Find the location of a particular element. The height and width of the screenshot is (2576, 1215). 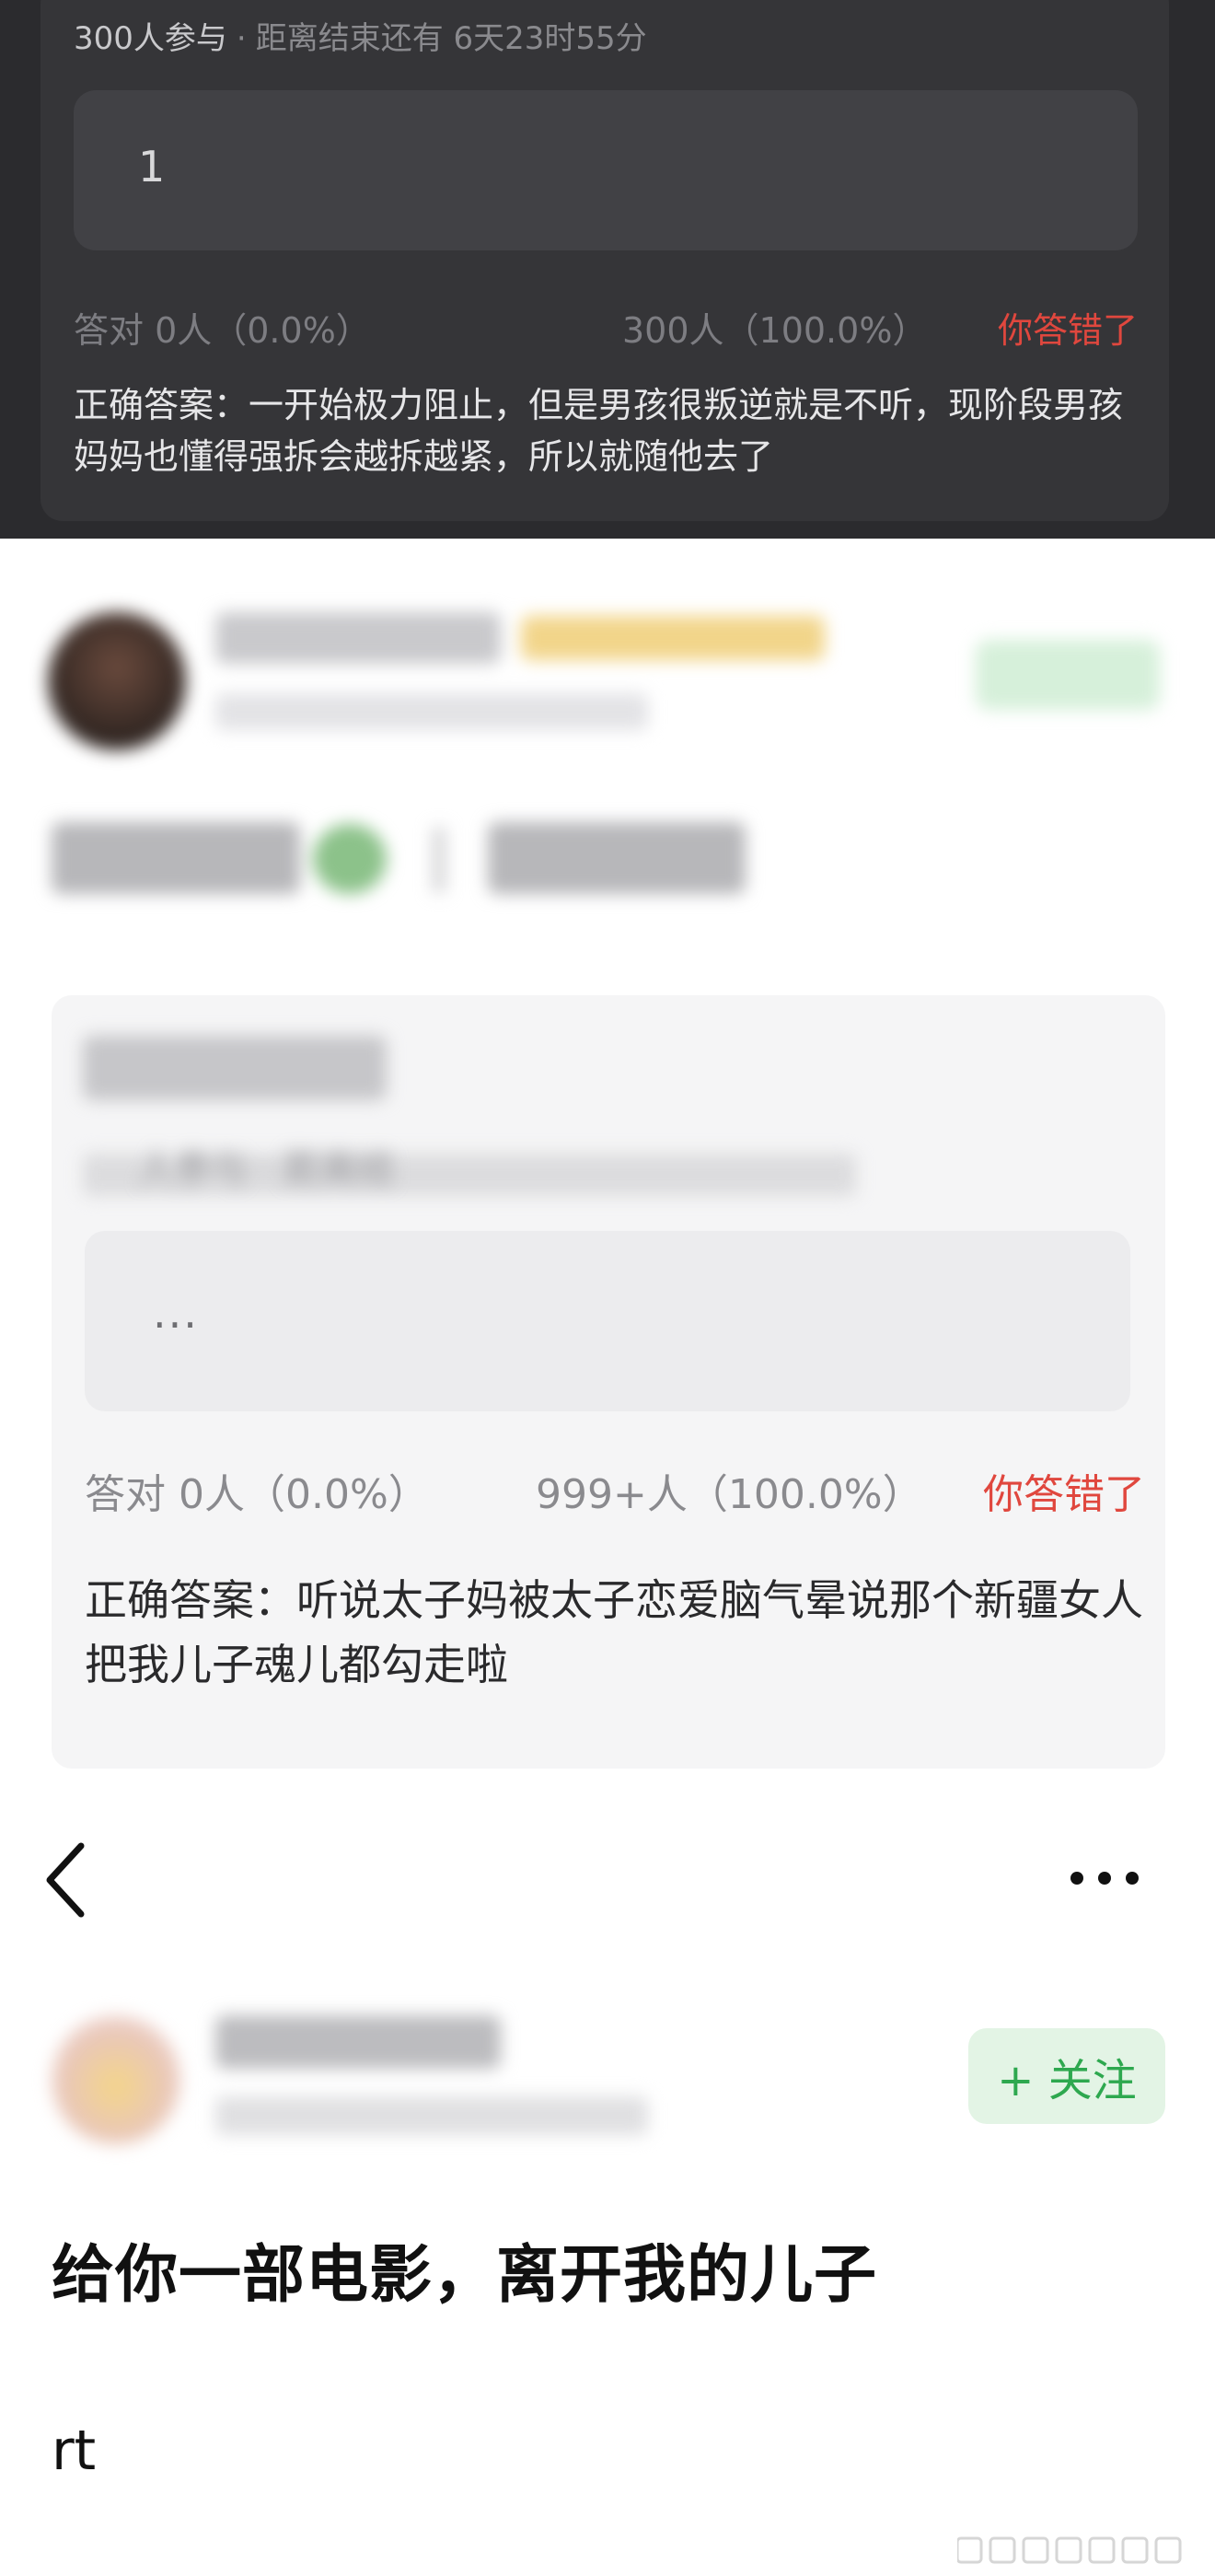

blurred-title-part2 is located at coordinates (617, 858).